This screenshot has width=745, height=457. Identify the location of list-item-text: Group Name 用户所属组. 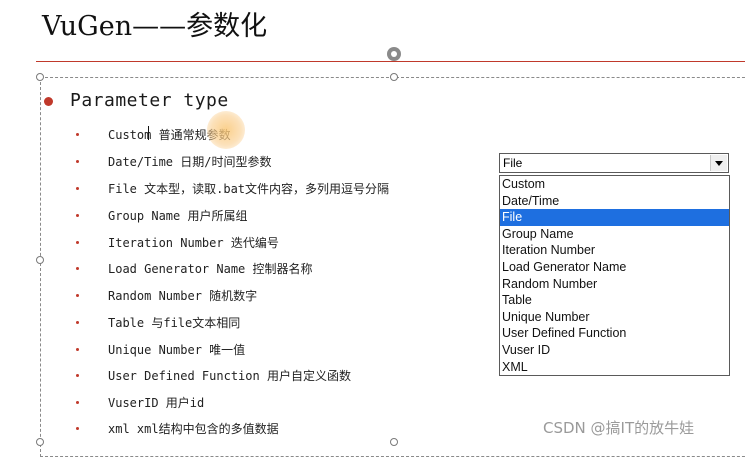
(177, 215).